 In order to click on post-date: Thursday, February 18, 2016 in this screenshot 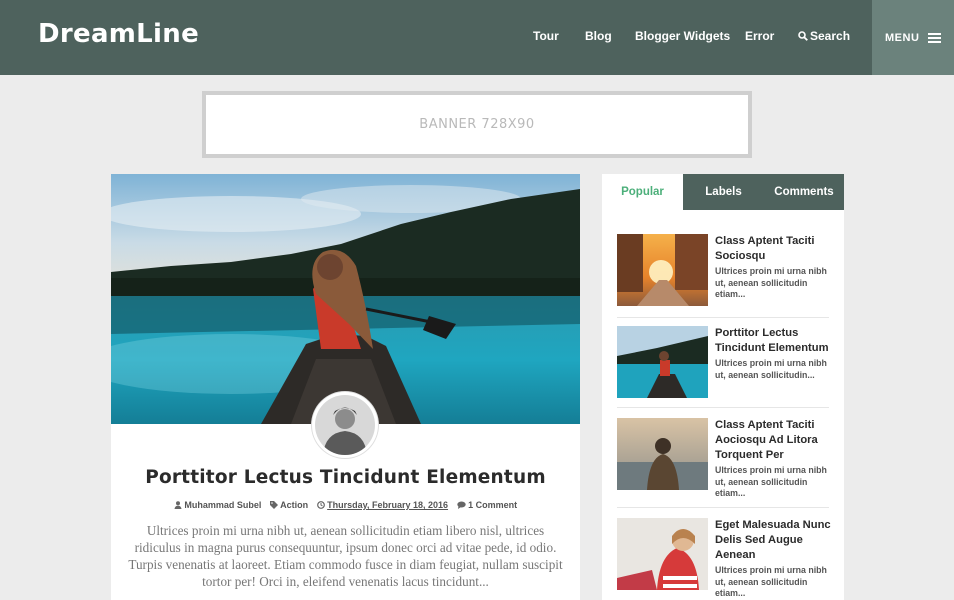, I will do `click(382, 505)`.